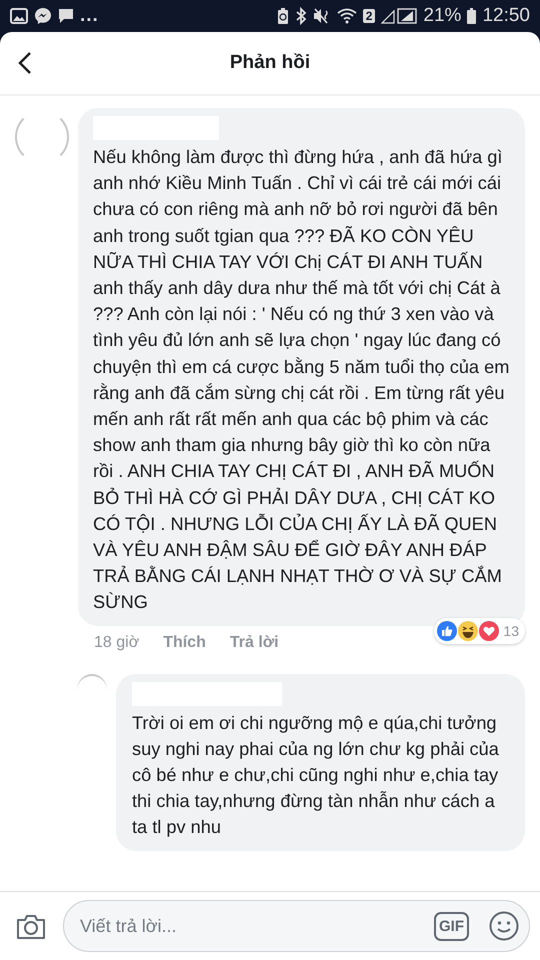 The height and width of the screenshot is (960, 540). What do you see at coordinates (399, 16) in the screenshot?
I see `signal-icon` at bounding box center [399, 16].